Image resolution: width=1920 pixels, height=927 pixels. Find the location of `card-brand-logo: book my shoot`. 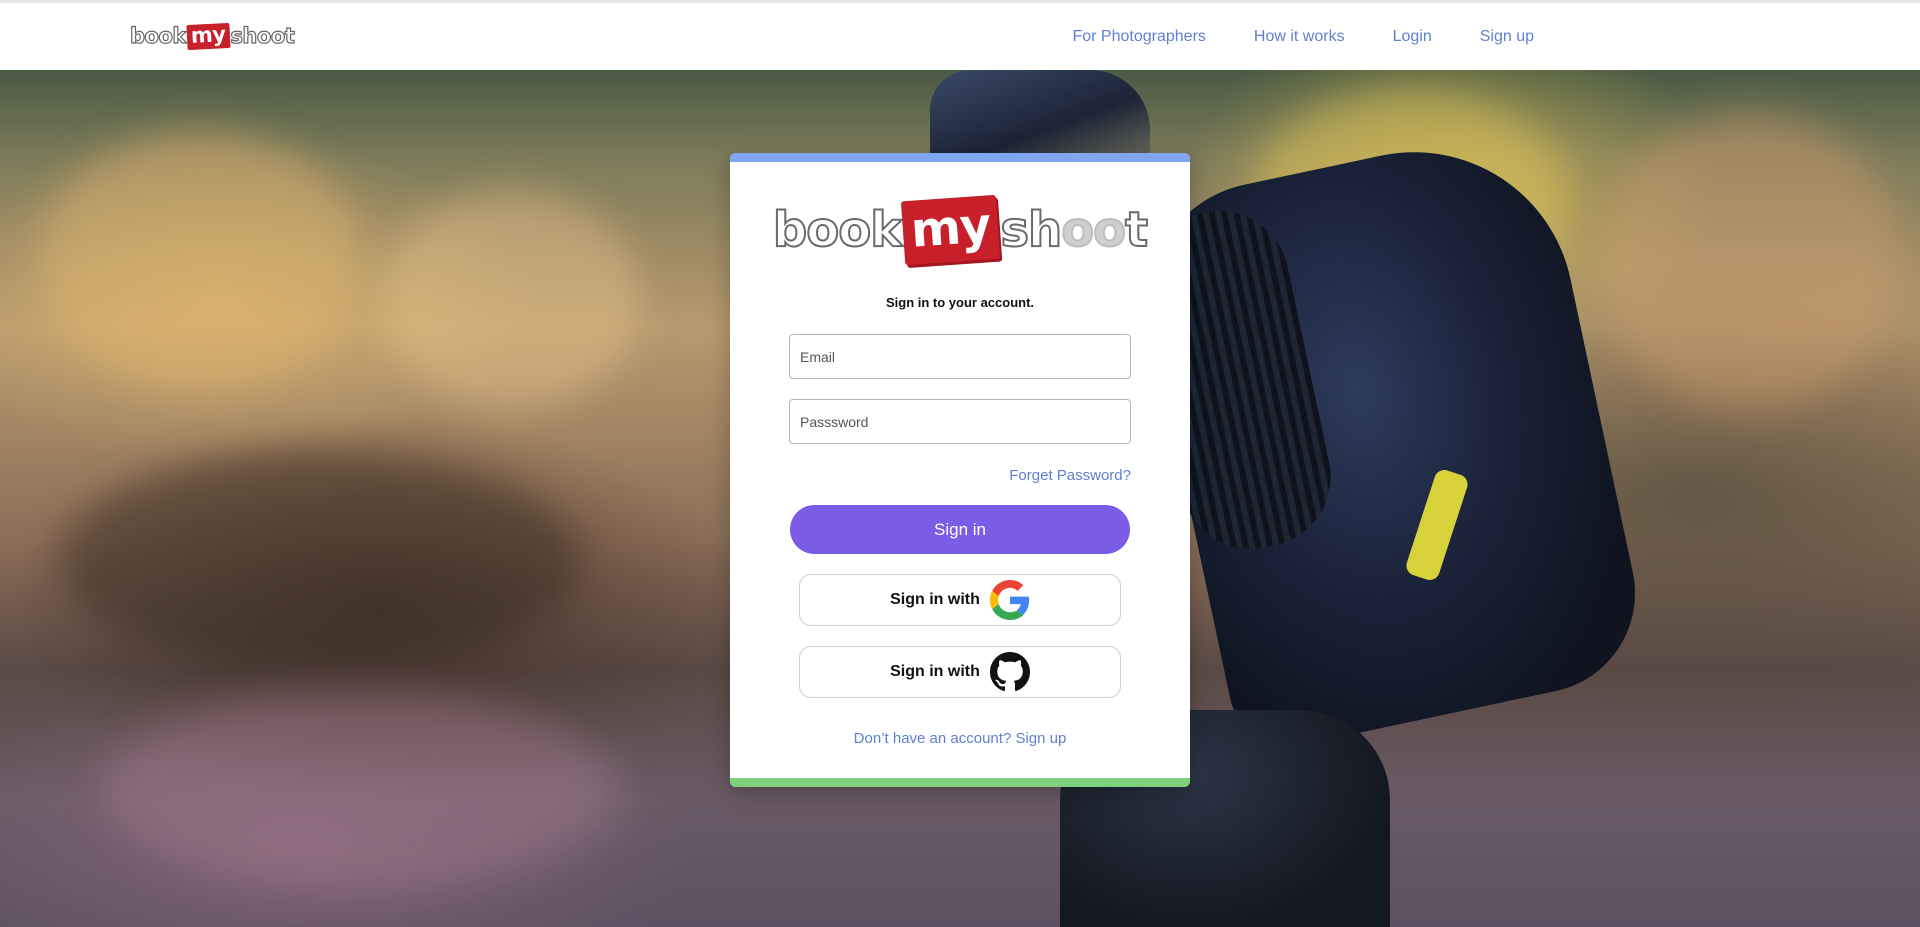

card-brand-logo: book my shoot is located at coordinates (960, 230).